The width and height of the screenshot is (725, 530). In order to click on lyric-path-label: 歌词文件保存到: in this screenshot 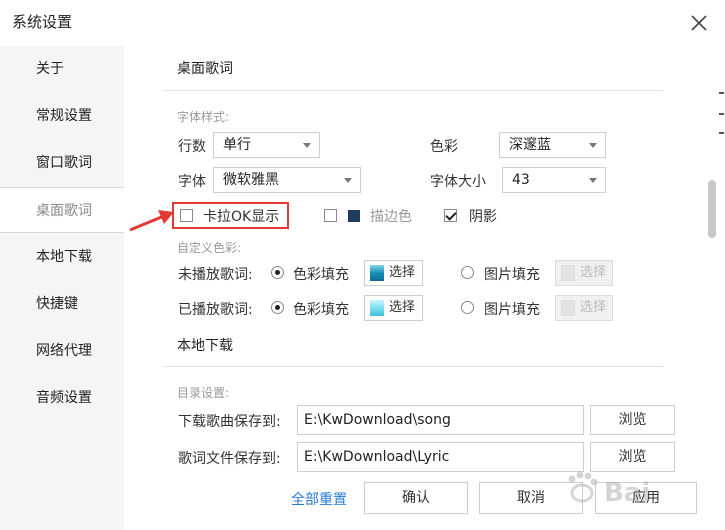, I will do `click(229, 459)`.